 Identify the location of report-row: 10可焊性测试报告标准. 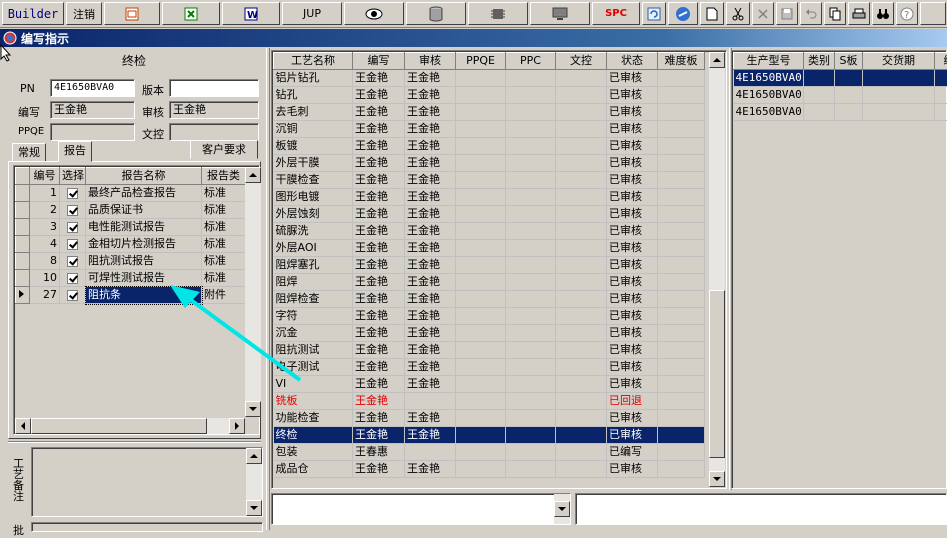
(131, 278).